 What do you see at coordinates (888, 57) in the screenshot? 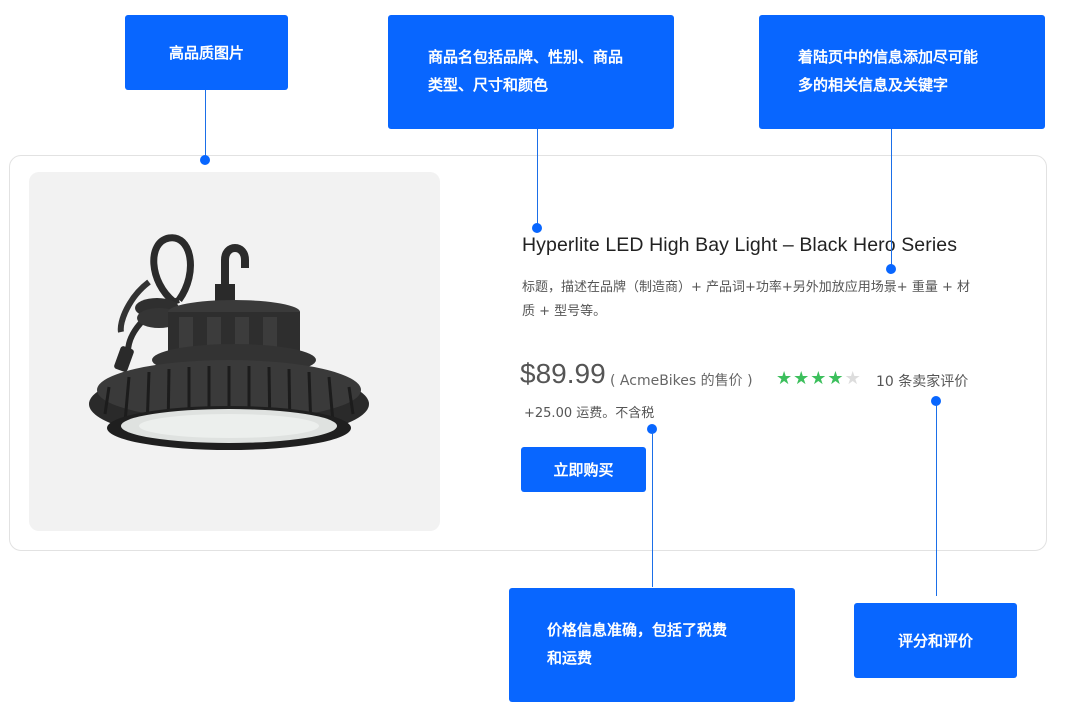
I see `callout-text: 着陆页中的信息添加尽可能` at bounding box center [888, 57].